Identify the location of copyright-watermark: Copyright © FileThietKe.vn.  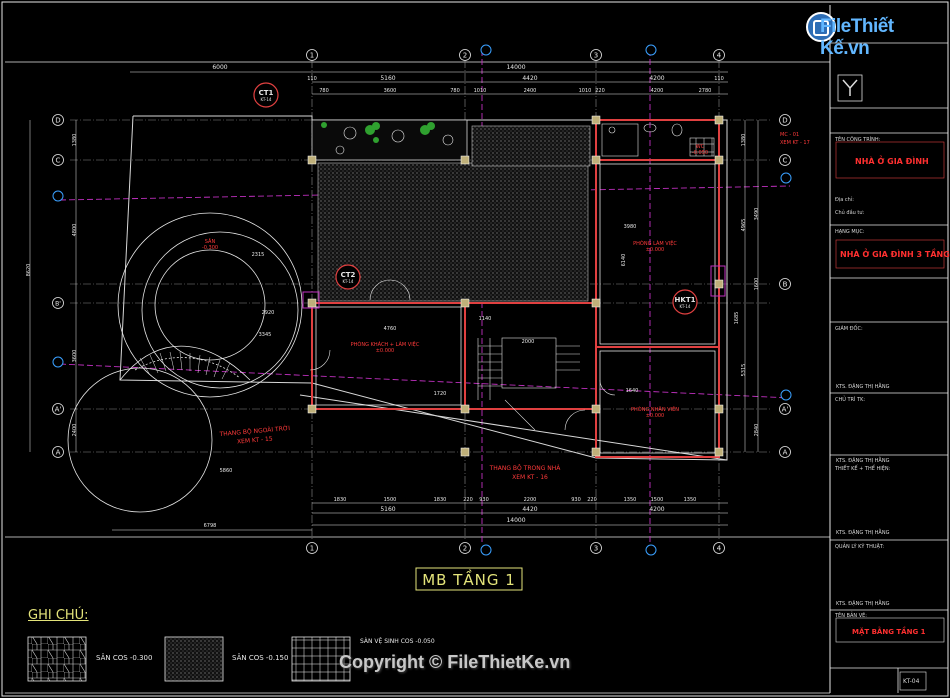
(455, 662).